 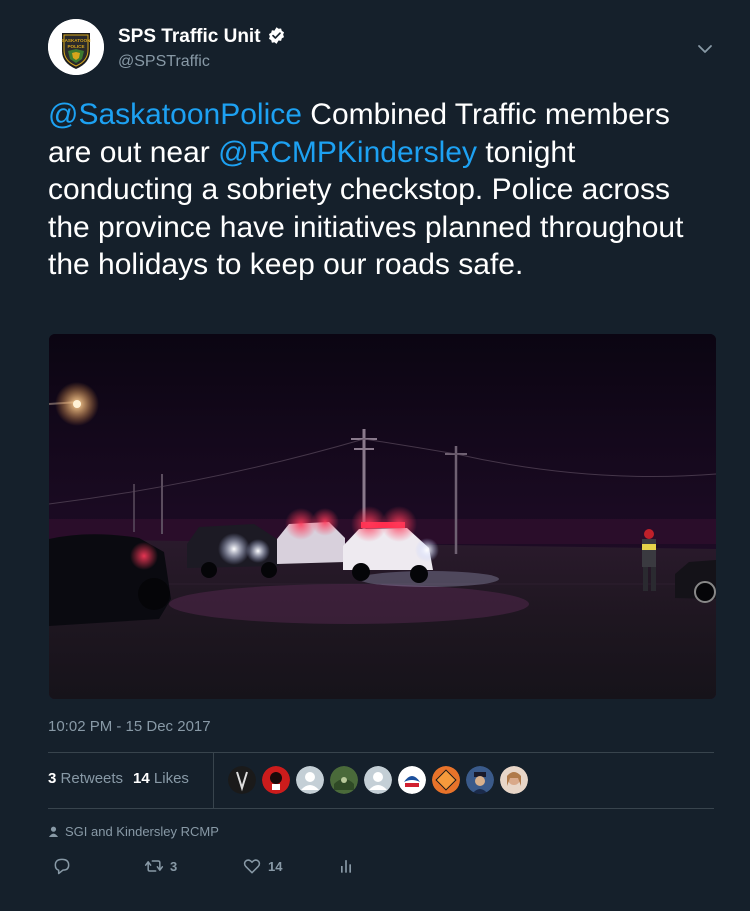 What do you see at coordinates (141, 778) in the screenshot?
I see `likes-count: 14` at bounding box center [141, 778].